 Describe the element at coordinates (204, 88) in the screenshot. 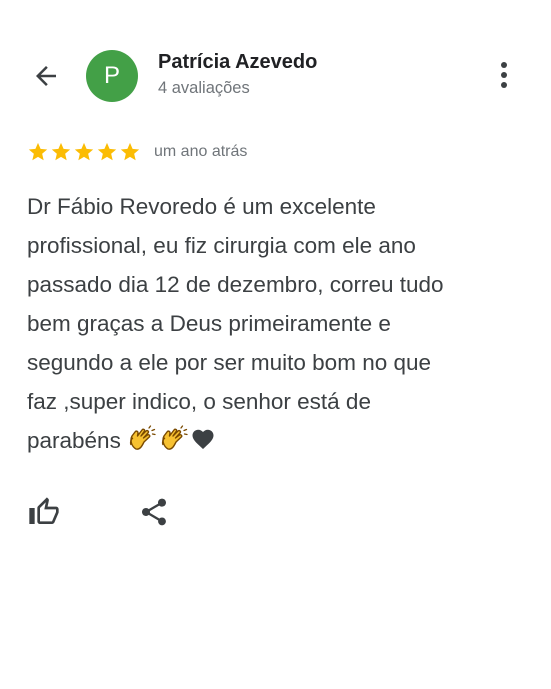

I see `reviewer-review-count: 4 avaliações` at that location.